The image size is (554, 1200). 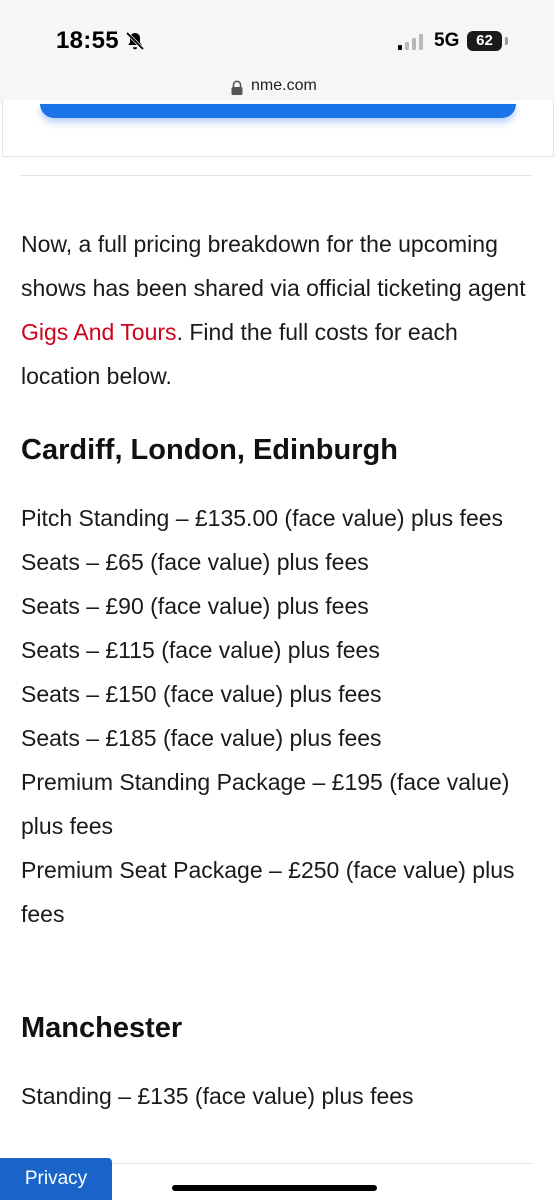 I want to click on url-text: nme.com, so click(x=284, y=86).